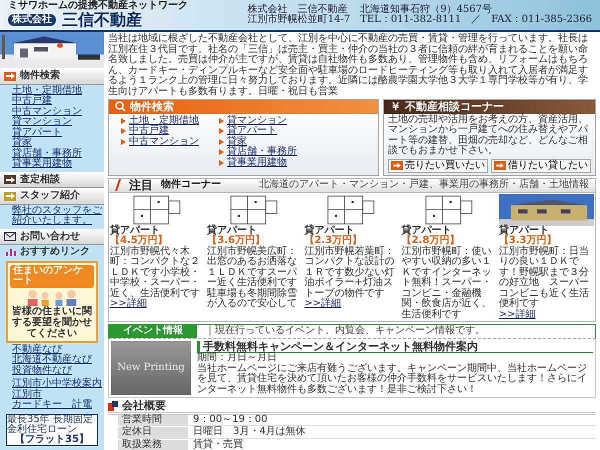  I want to click on search-link: 中古戸建, so click(149, 131).